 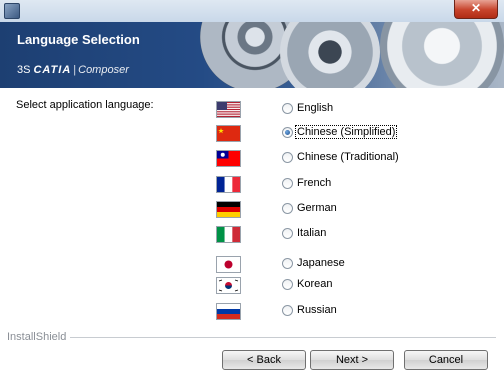 I want to click on language-option-korean: Korean, so click(x=252, y=286).